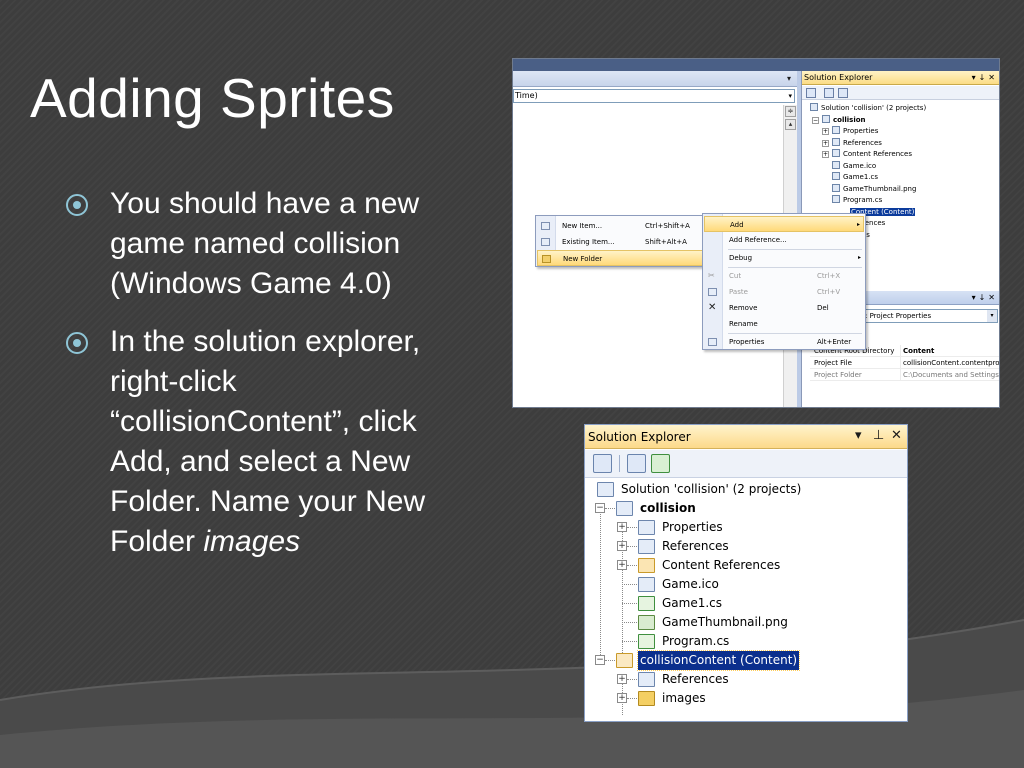  Describe the element at coordinates (900, 166) in the screenshot. I see `tree-item: Game.ico` at that location.